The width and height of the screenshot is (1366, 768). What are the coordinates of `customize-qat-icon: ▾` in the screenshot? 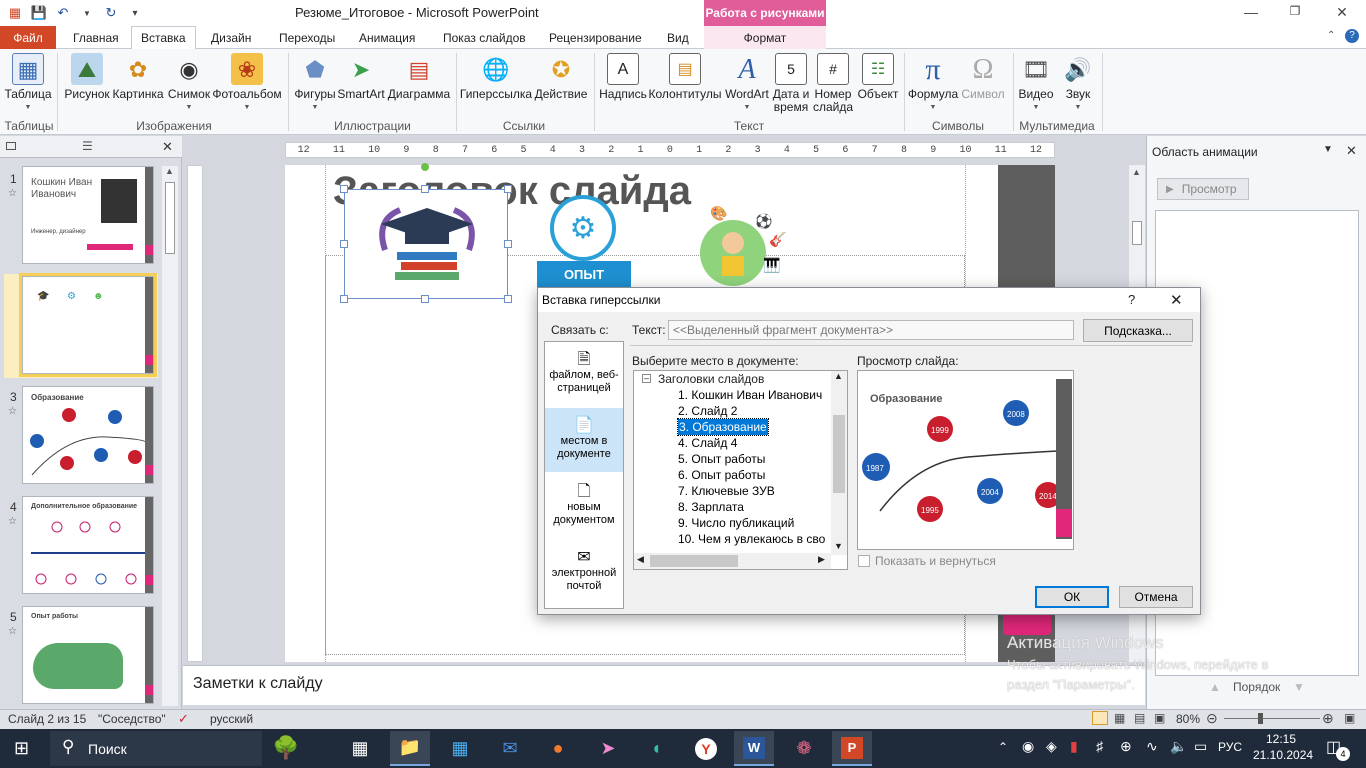 It's located at (135, 13).